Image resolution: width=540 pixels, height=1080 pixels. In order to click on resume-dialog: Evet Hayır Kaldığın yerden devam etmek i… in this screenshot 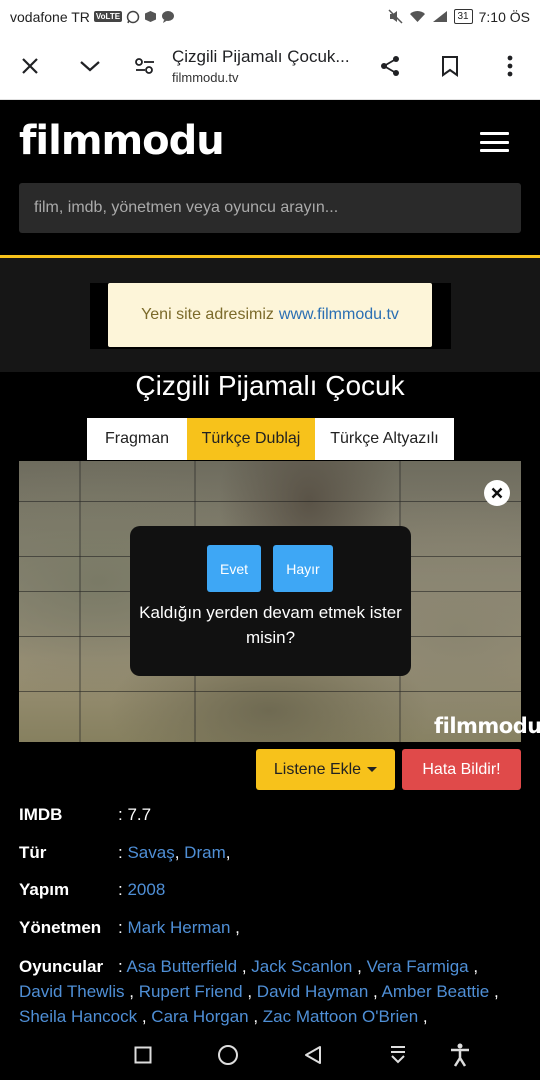, I will do `click(270, 601)`.